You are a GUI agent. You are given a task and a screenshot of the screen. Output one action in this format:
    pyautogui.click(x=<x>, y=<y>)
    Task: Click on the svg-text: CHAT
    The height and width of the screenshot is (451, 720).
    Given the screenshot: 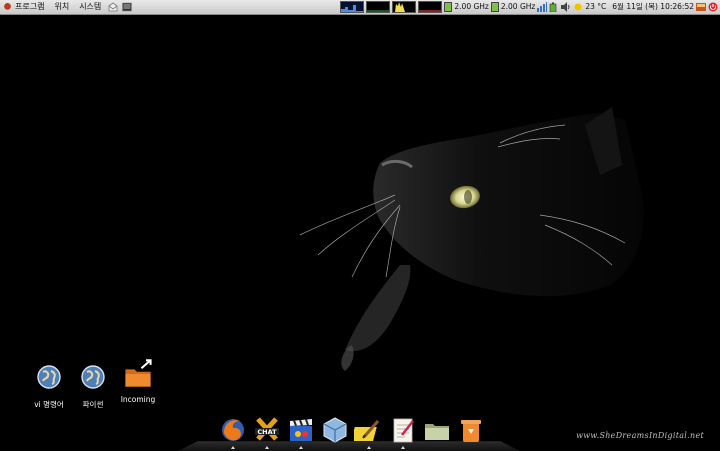 What is the action you would take?
    pyautogui.click(x=267, y=432)
    